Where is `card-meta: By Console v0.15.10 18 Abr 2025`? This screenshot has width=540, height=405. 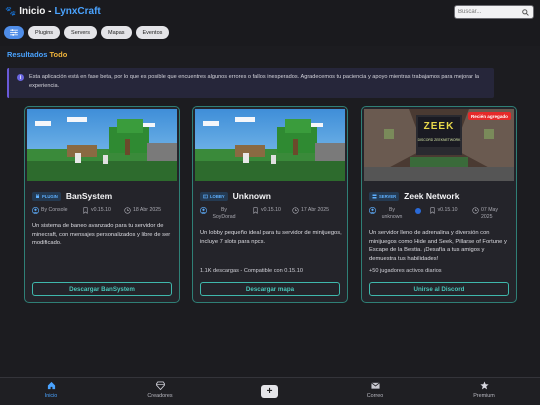
card-meta: By Console v0.15.10 18 Abr 2025 is located at coordinates (102, 210).